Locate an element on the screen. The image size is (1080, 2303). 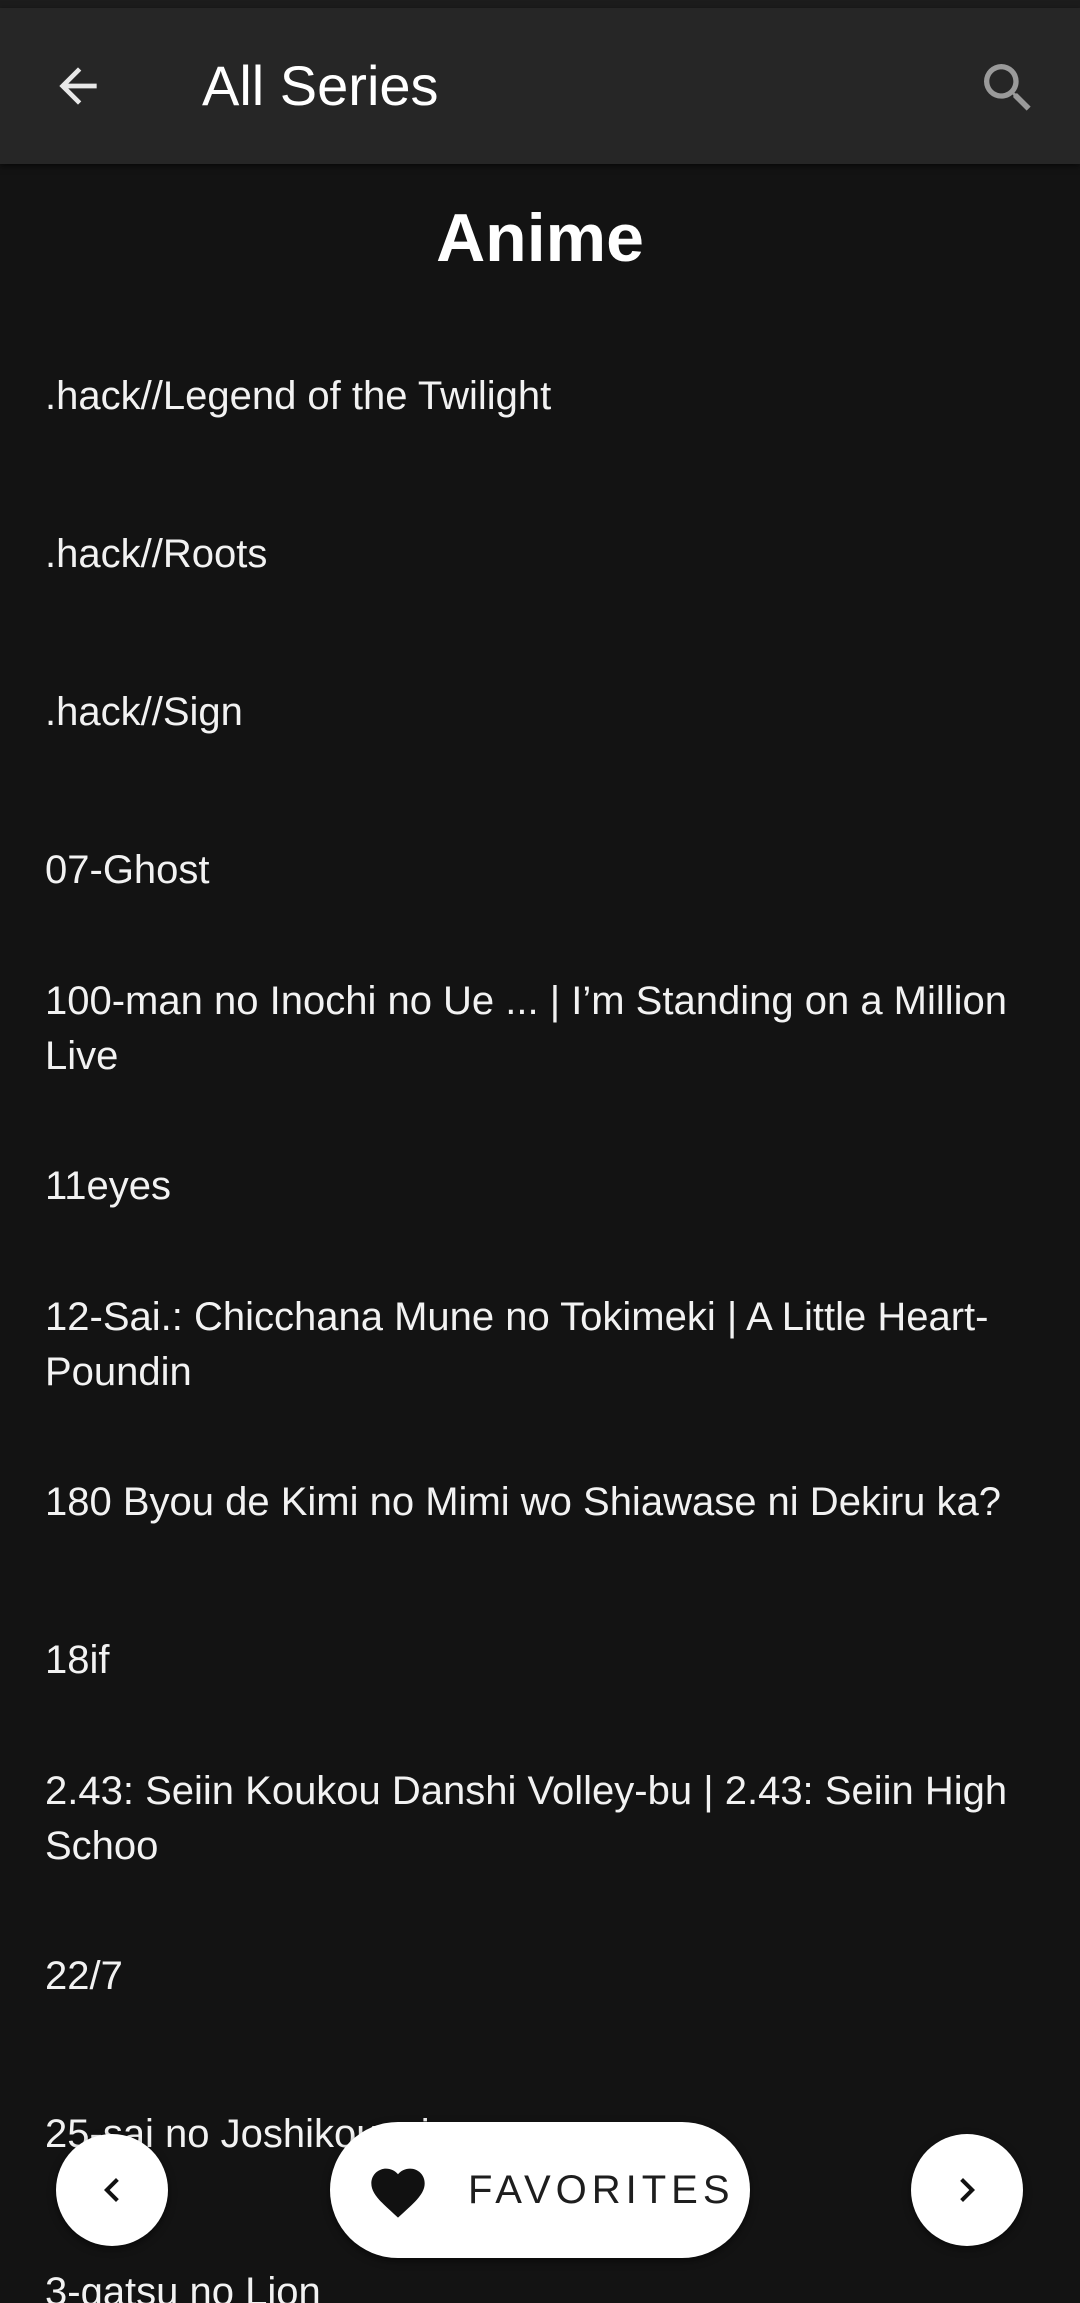
series-list-item: 22/7 is located at coordinates (545, 1976).